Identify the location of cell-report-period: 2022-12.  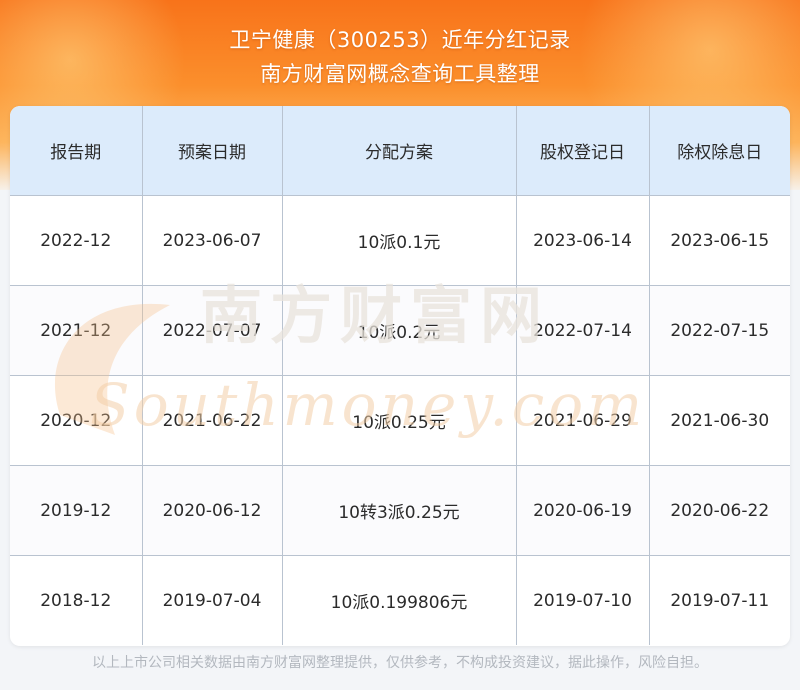
(76, 240).